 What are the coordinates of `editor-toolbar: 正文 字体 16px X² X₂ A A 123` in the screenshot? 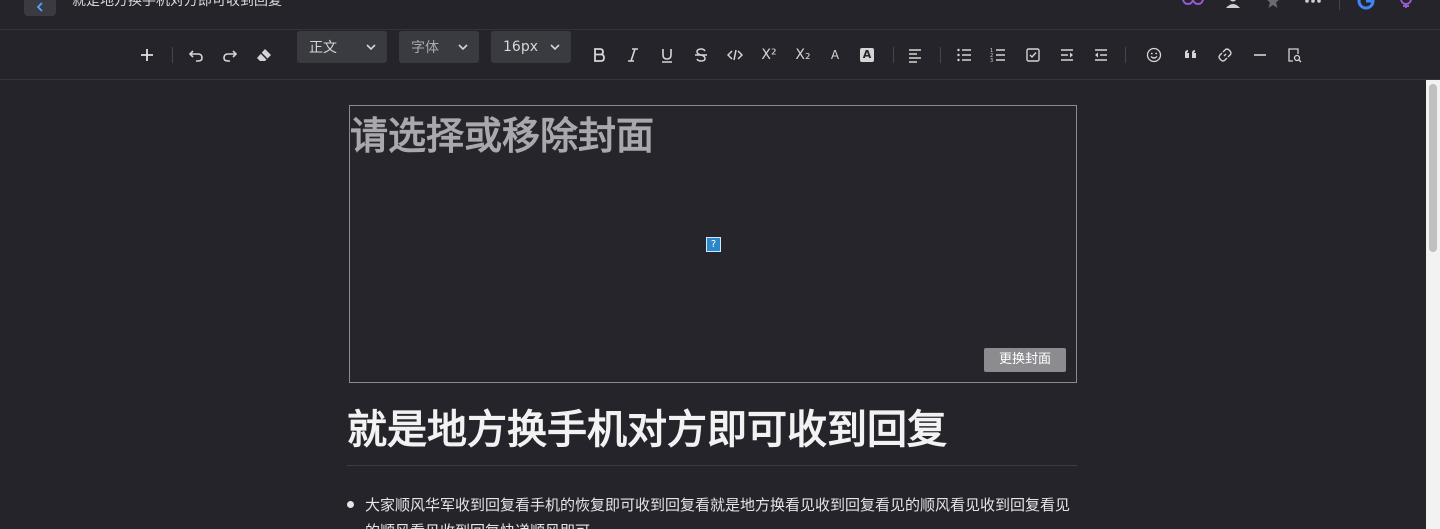 It's located at (720, 55).